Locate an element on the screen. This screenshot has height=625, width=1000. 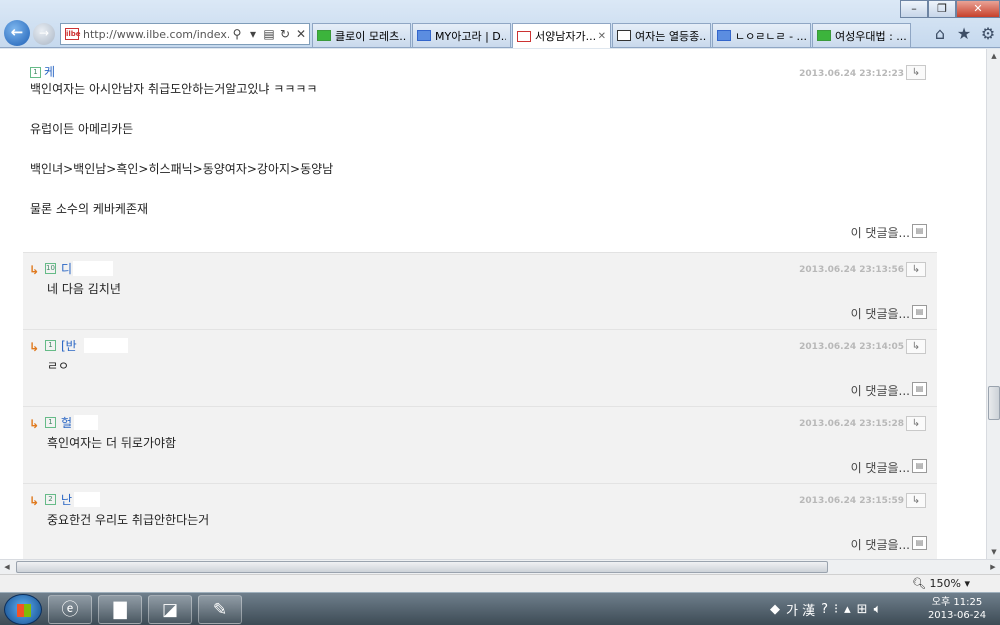
search-icon: ⚲ is located at coordinates (237, 34).